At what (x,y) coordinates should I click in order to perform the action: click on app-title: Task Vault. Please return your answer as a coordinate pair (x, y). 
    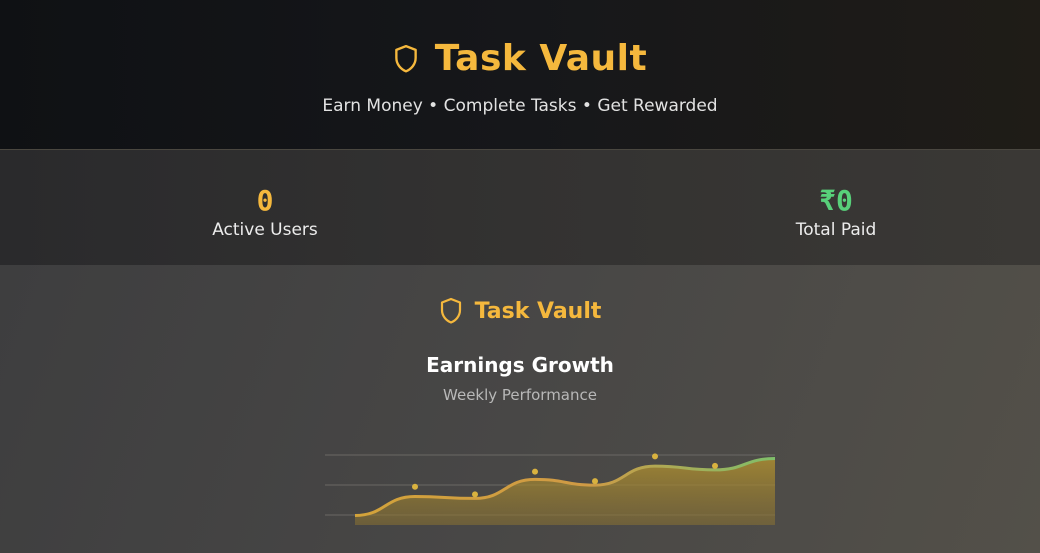
    Looking at the image, I should click on (541, 58).